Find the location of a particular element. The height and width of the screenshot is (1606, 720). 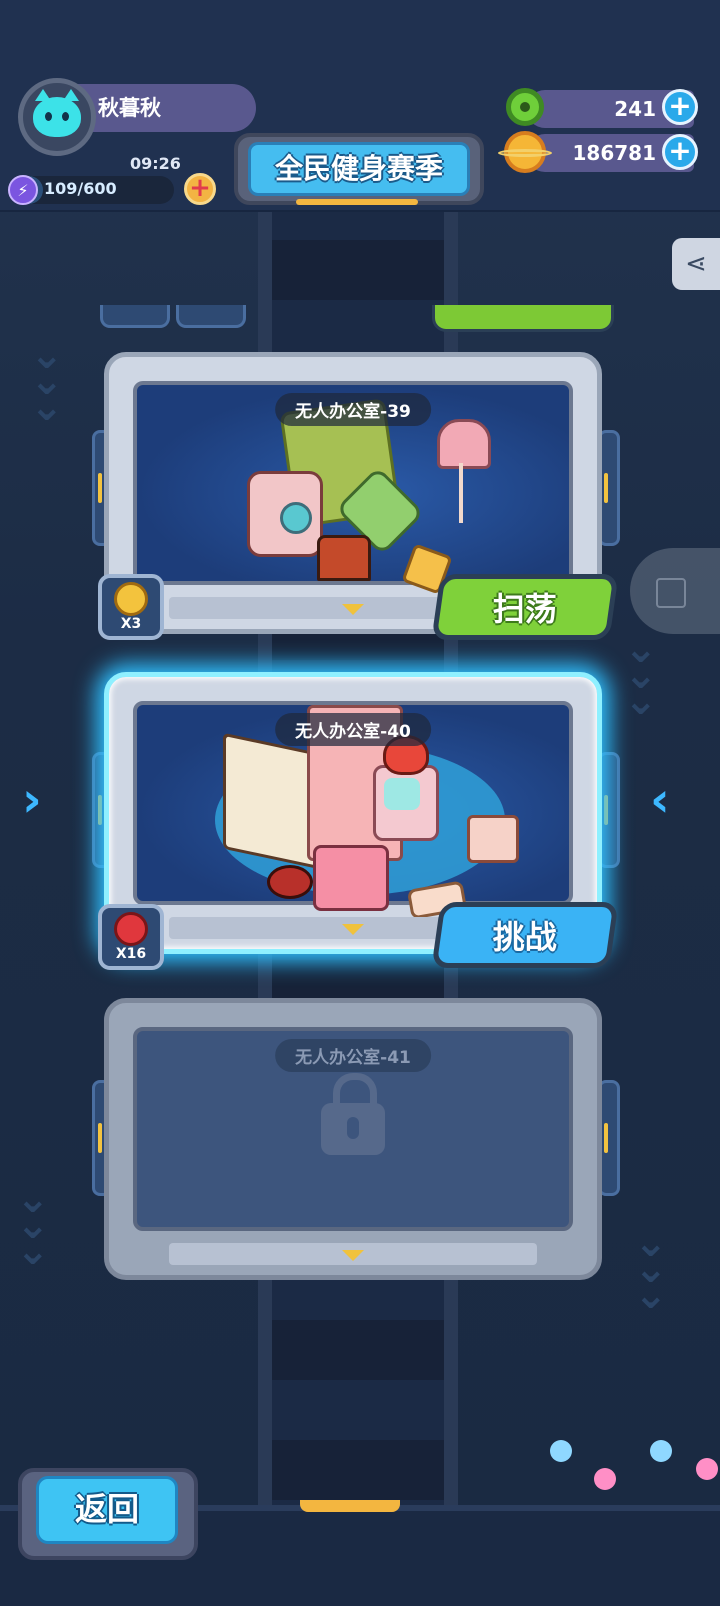

pink-microwave-icon is located at coordinates (351, 878).